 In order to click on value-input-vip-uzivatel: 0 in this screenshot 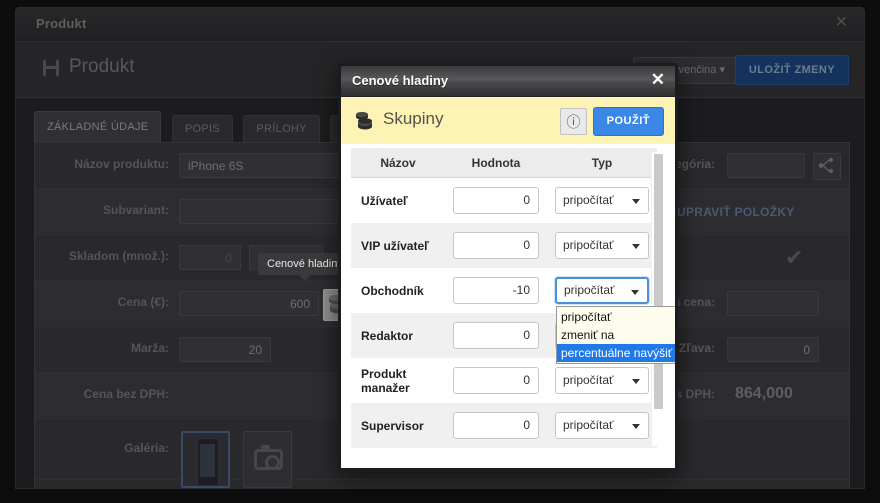, I will do `click(496, 245)`.